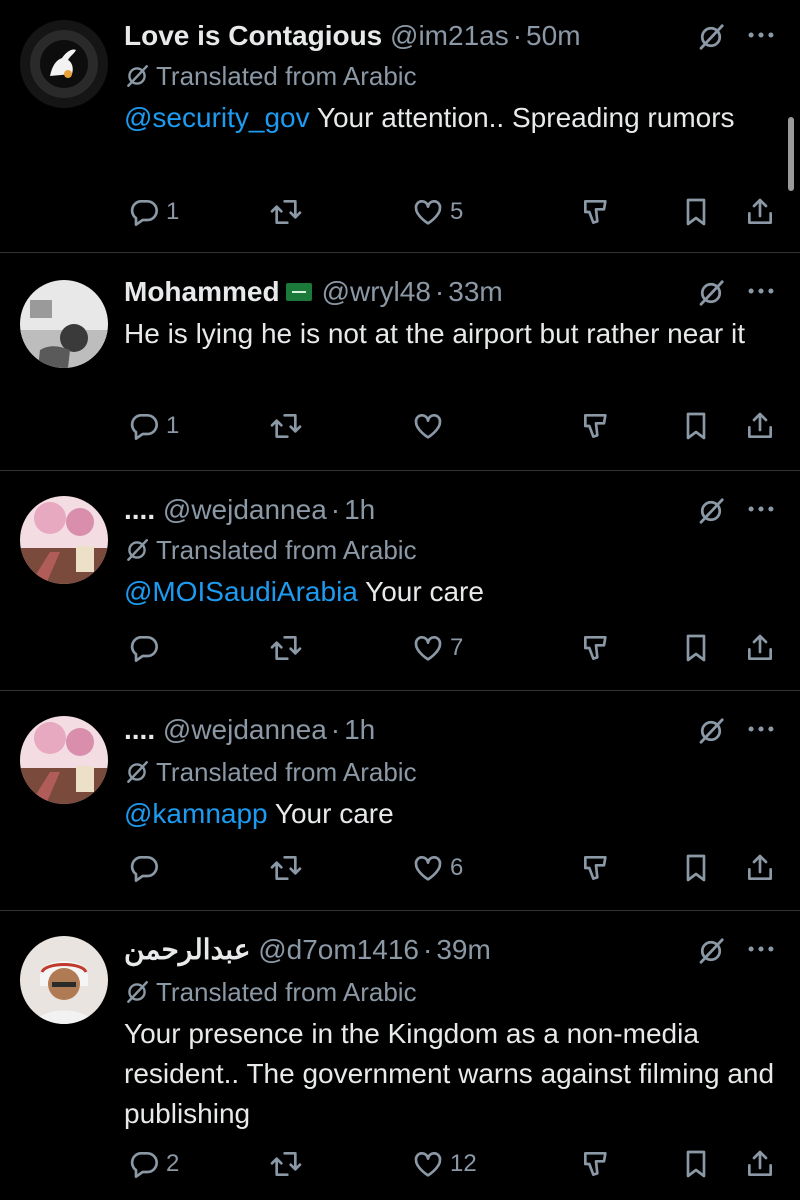  Describe the element at coordinates (217, 117) in the screenshot. I see `mention-link: @security_gov` at that location.